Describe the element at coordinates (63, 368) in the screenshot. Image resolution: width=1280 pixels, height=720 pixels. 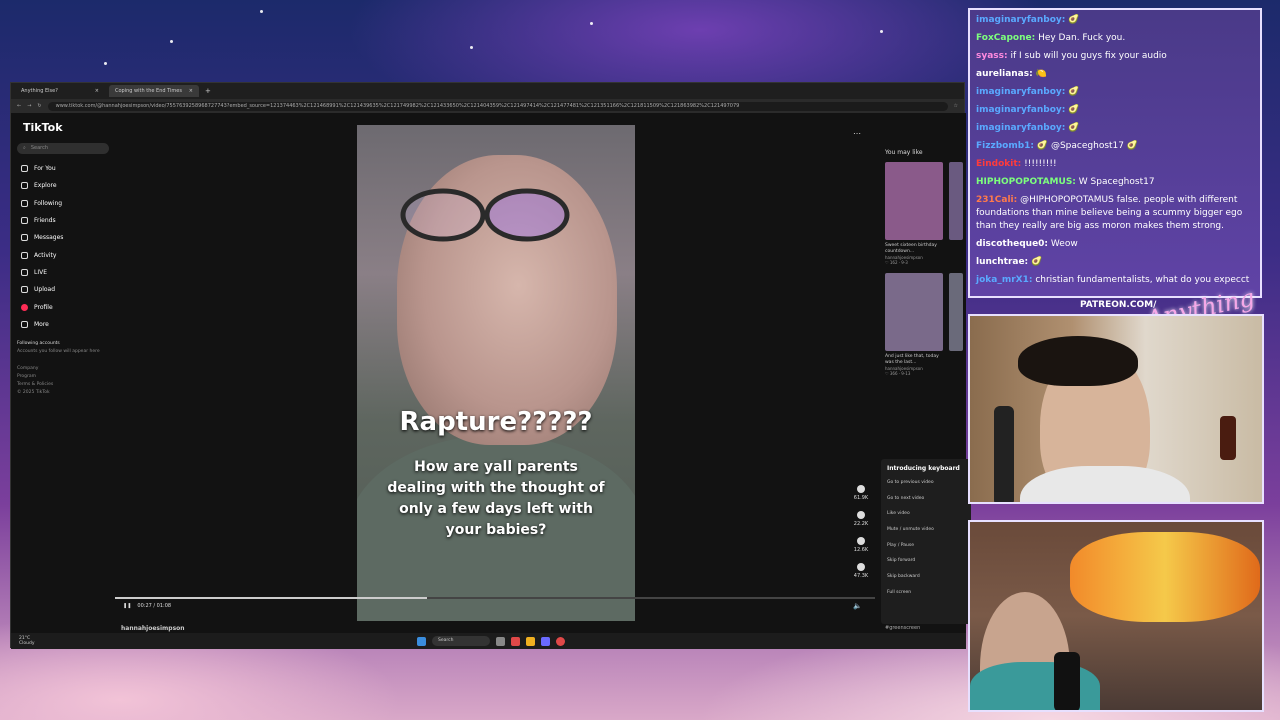
I see `footer-company: Company` at that location.